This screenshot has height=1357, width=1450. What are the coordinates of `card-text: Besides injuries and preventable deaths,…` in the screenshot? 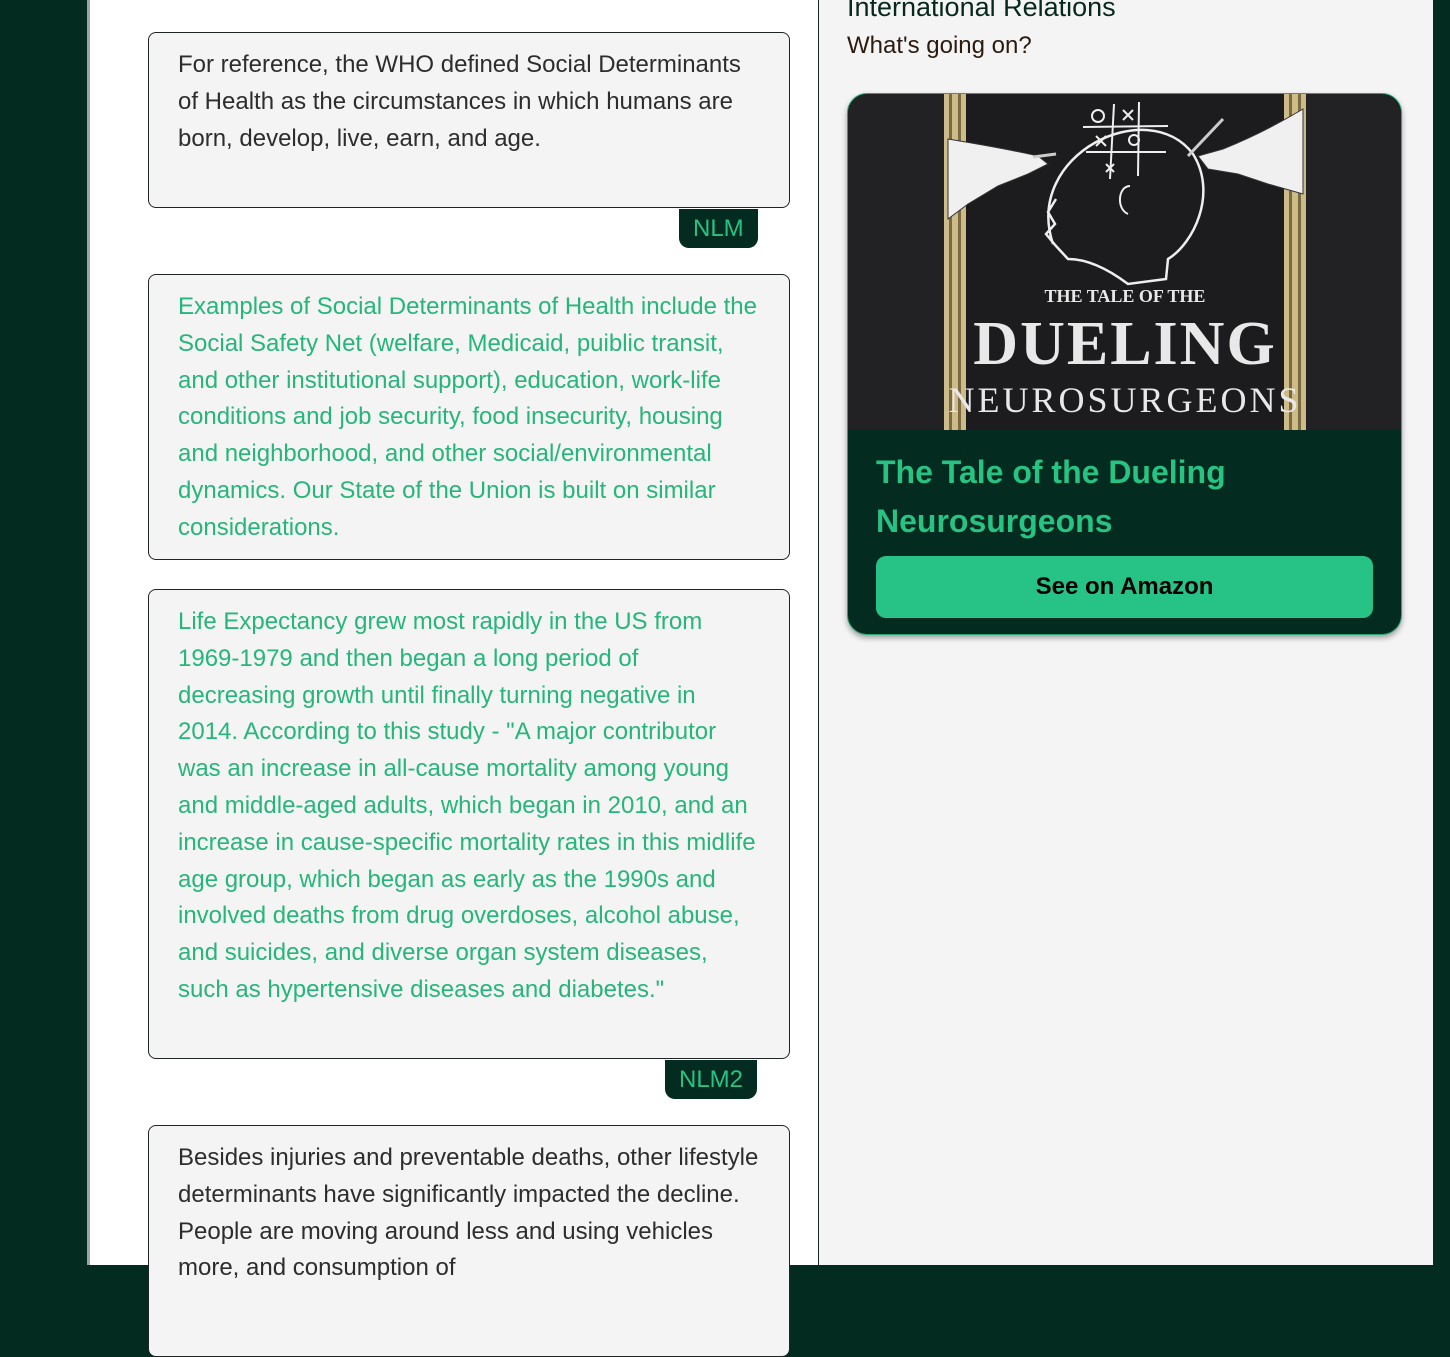 It's located at (468, 1213).